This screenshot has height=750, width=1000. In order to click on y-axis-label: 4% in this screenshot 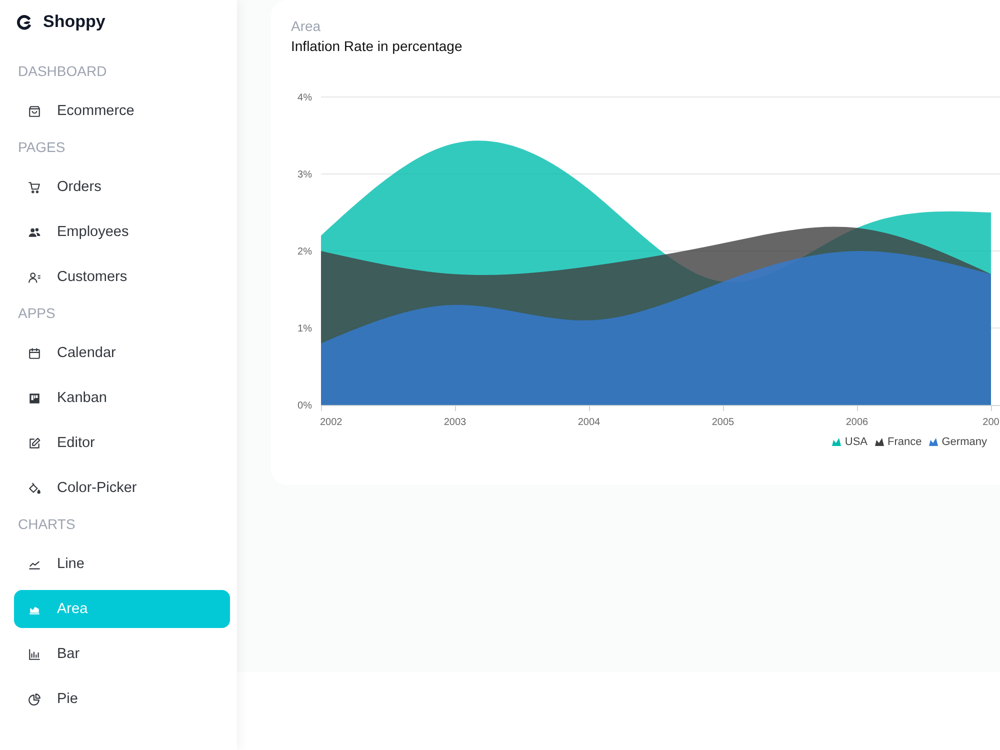, I will do `click(305, 98)`.